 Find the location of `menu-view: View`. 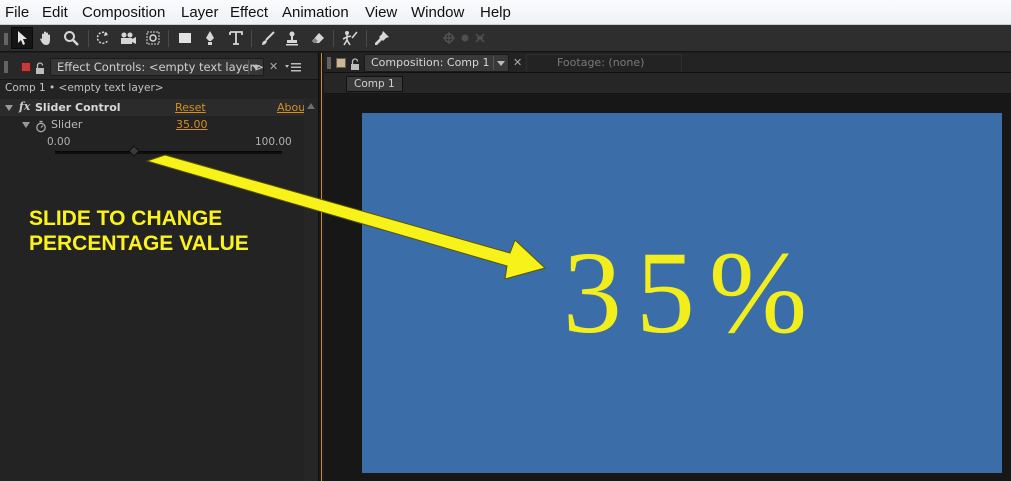

menu-view: View is located at coordinates (381, 12).